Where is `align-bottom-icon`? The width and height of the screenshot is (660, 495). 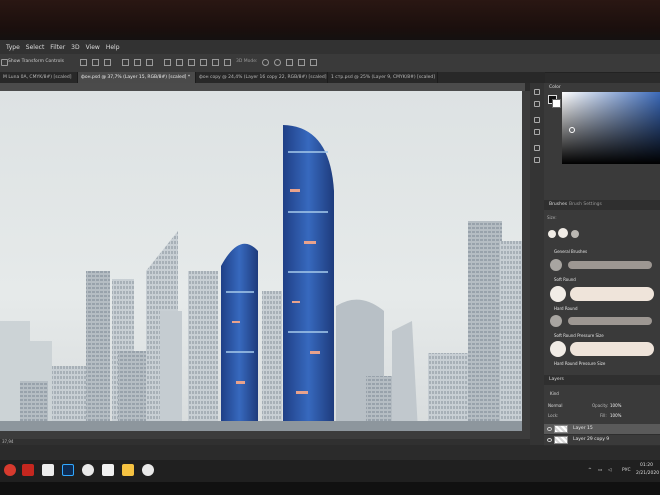
align-bottom-icon is located at coordinates (107, 62).